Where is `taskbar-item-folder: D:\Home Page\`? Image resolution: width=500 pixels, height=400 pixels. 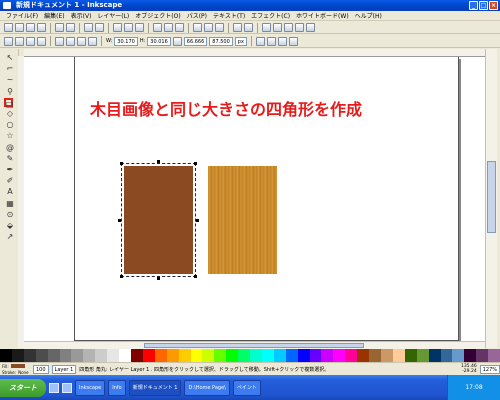 taskbar-item-folder: D:\Home Page\ is located at coordinates (207, 387).